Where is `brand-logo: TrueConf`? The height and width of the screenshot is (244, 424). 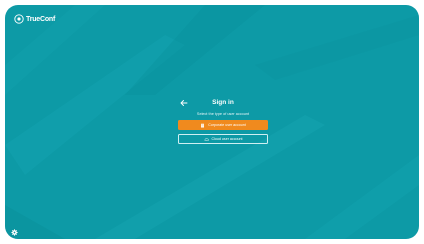
brand-logo: TrueConf is located at coordinates (34, 19).